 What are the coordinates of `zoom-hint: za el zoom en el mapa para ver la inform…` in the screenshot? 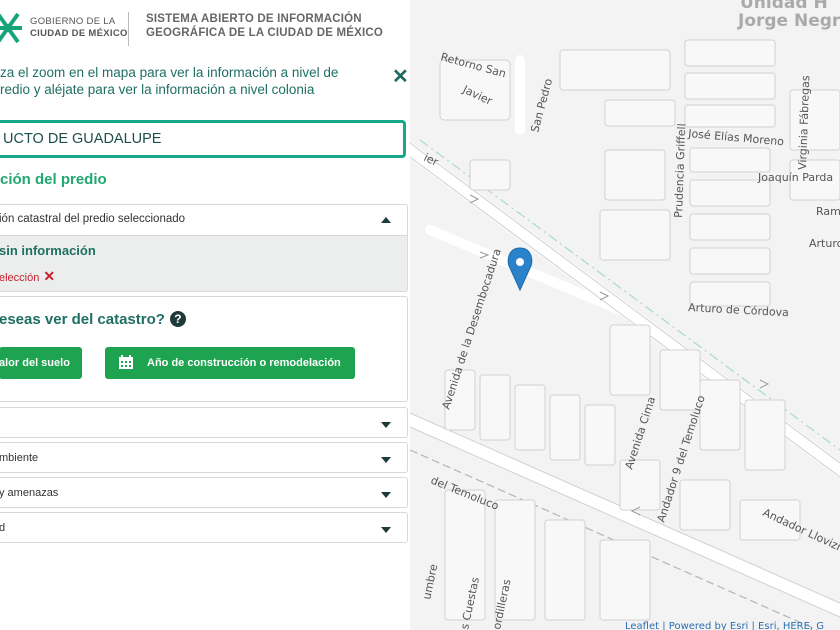 It's located at (190, 81).